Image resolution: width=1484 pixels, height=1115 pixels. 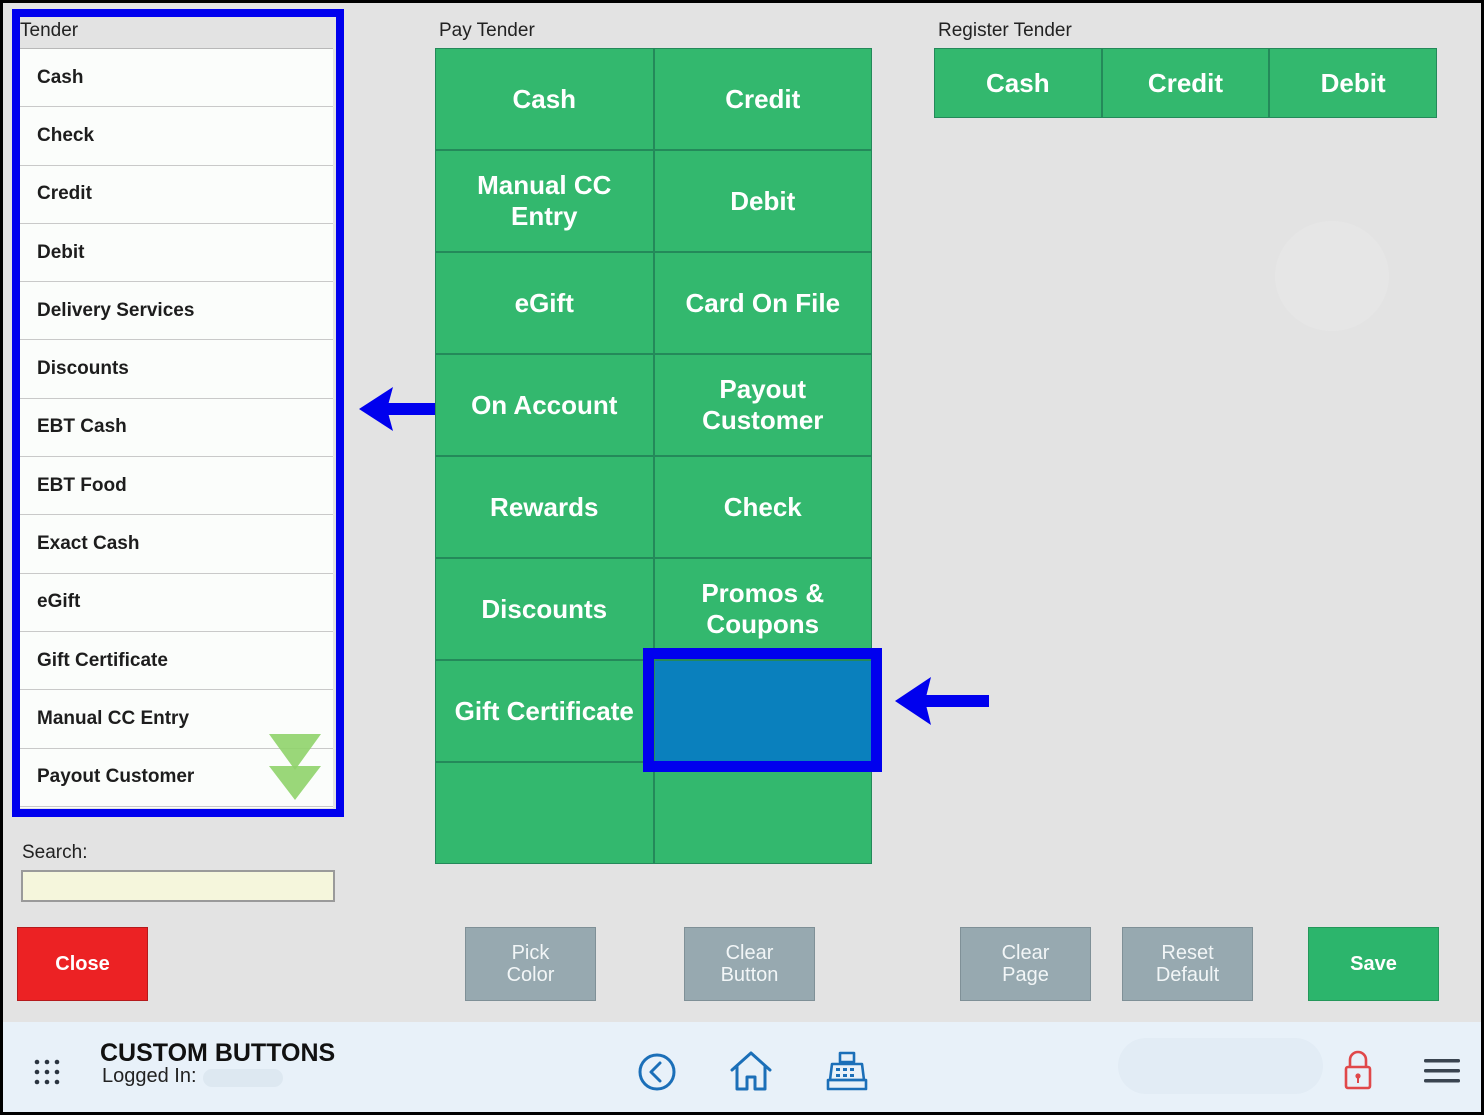 I want to click on pay-button-debit: Debit, so click(x=762, y=201).